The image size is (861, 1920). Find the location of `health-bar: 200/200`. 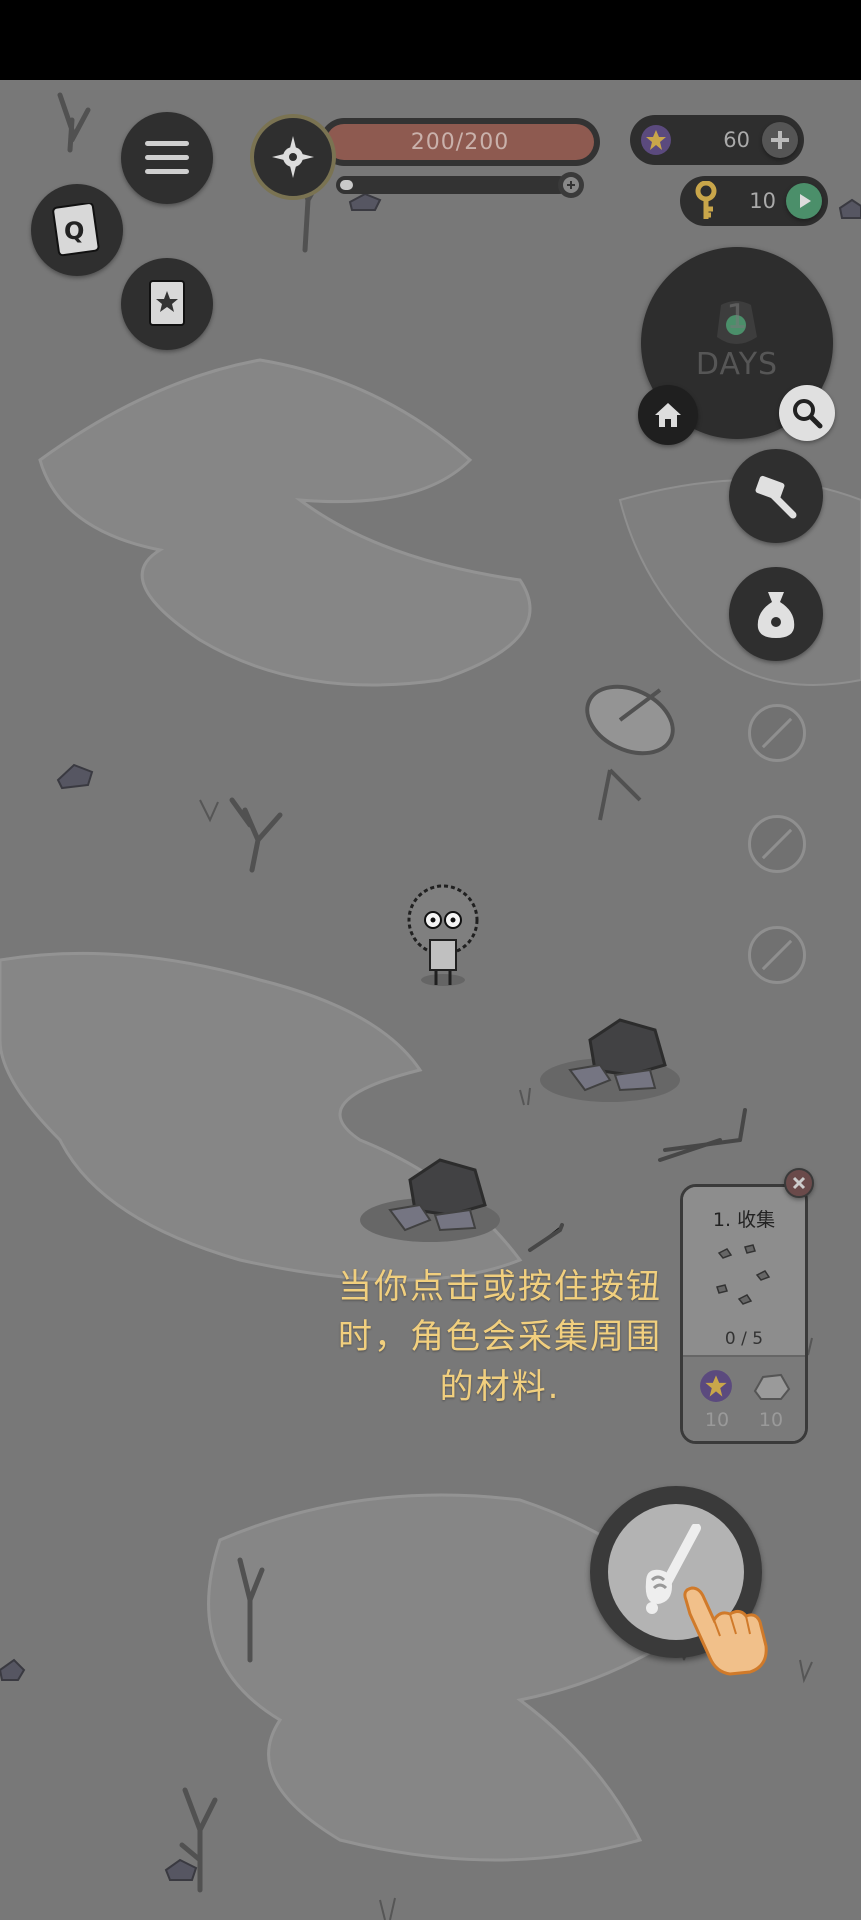

health-bar: 200/200 is located at coordinates (460, 142).